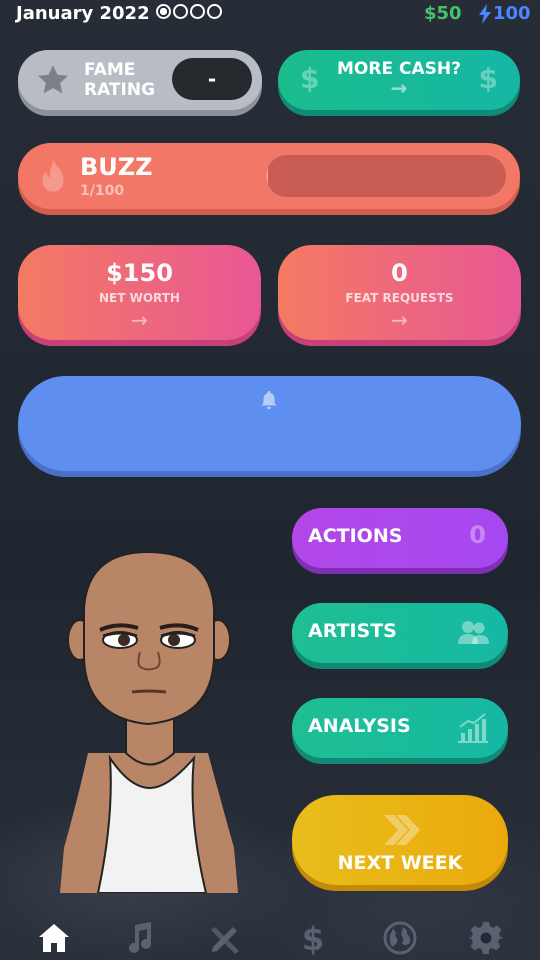 This screenshot has height=960, width=540. Describe the element at coordinates (386, 176) in the screenshot. I see `buzz-progress-bar` at that location.